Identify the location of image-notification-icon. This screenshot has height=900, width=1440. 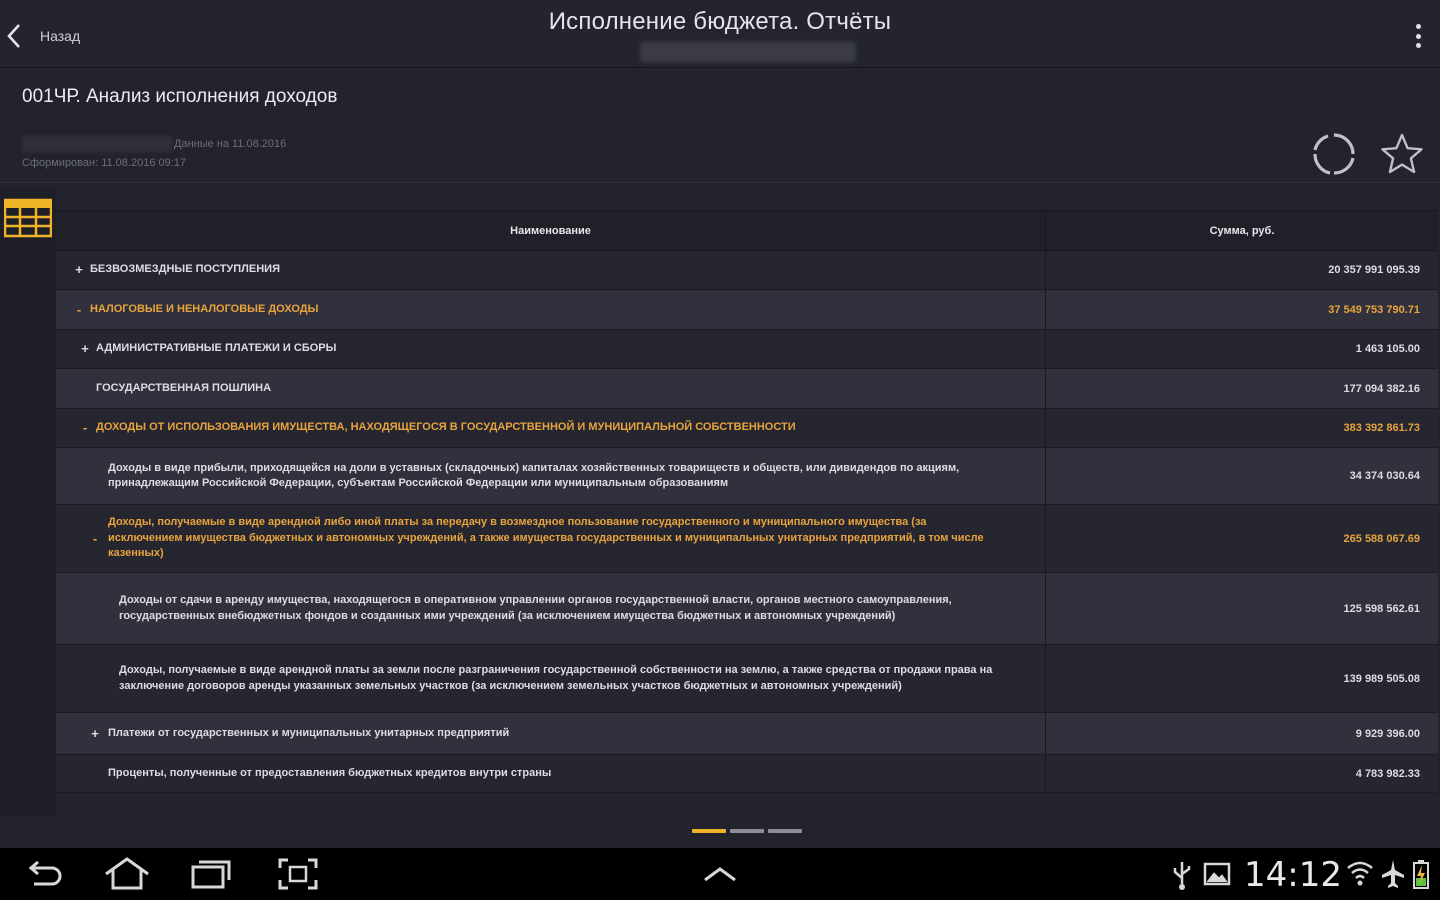
(1217, 874).